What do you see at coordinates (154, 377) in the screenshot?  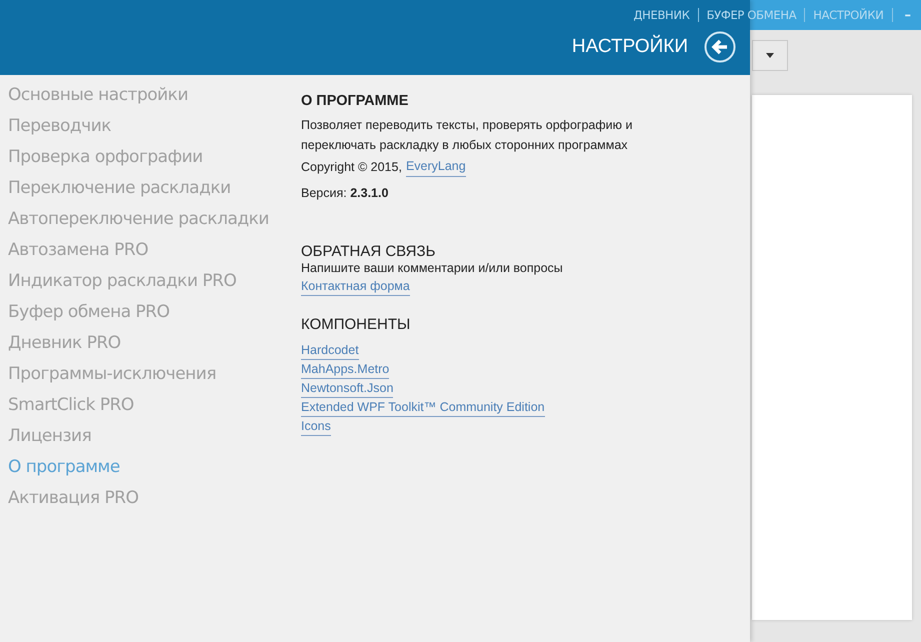 I see `sidebar-item: Программы-исключения` at bounding box center [154, 377].